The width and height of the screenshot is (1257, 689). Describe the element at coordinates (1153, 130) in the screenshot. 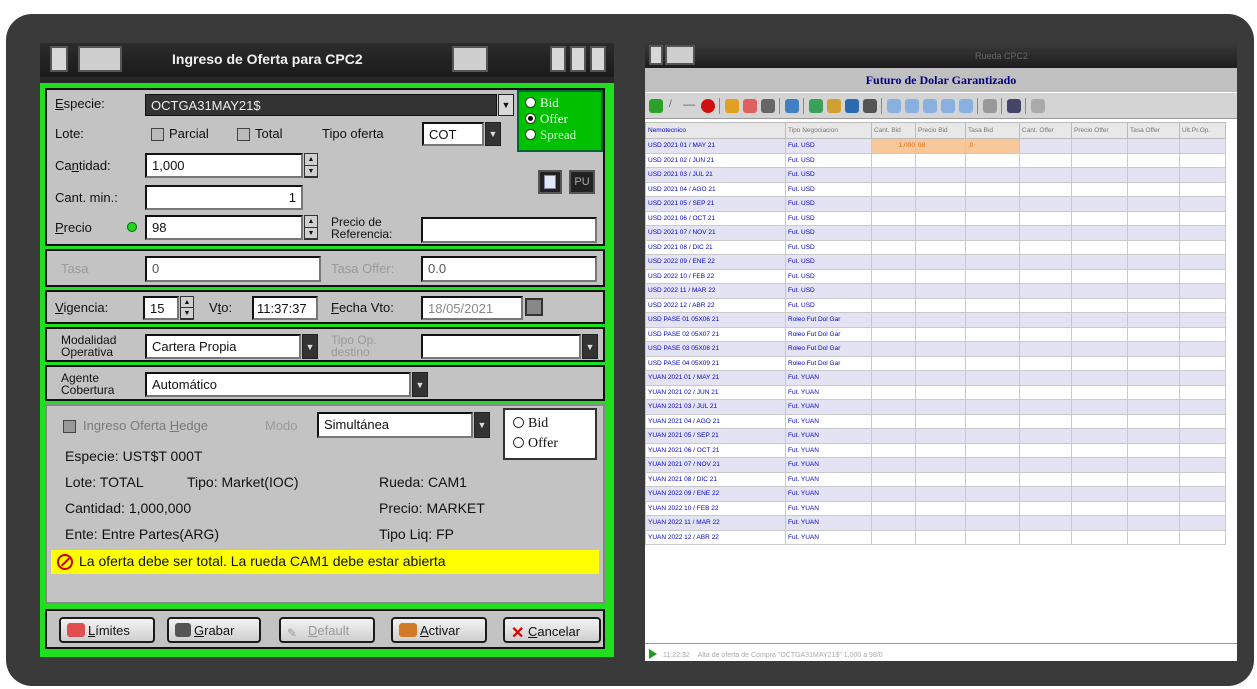

I see `column-header: Tasa Offer` at that location.